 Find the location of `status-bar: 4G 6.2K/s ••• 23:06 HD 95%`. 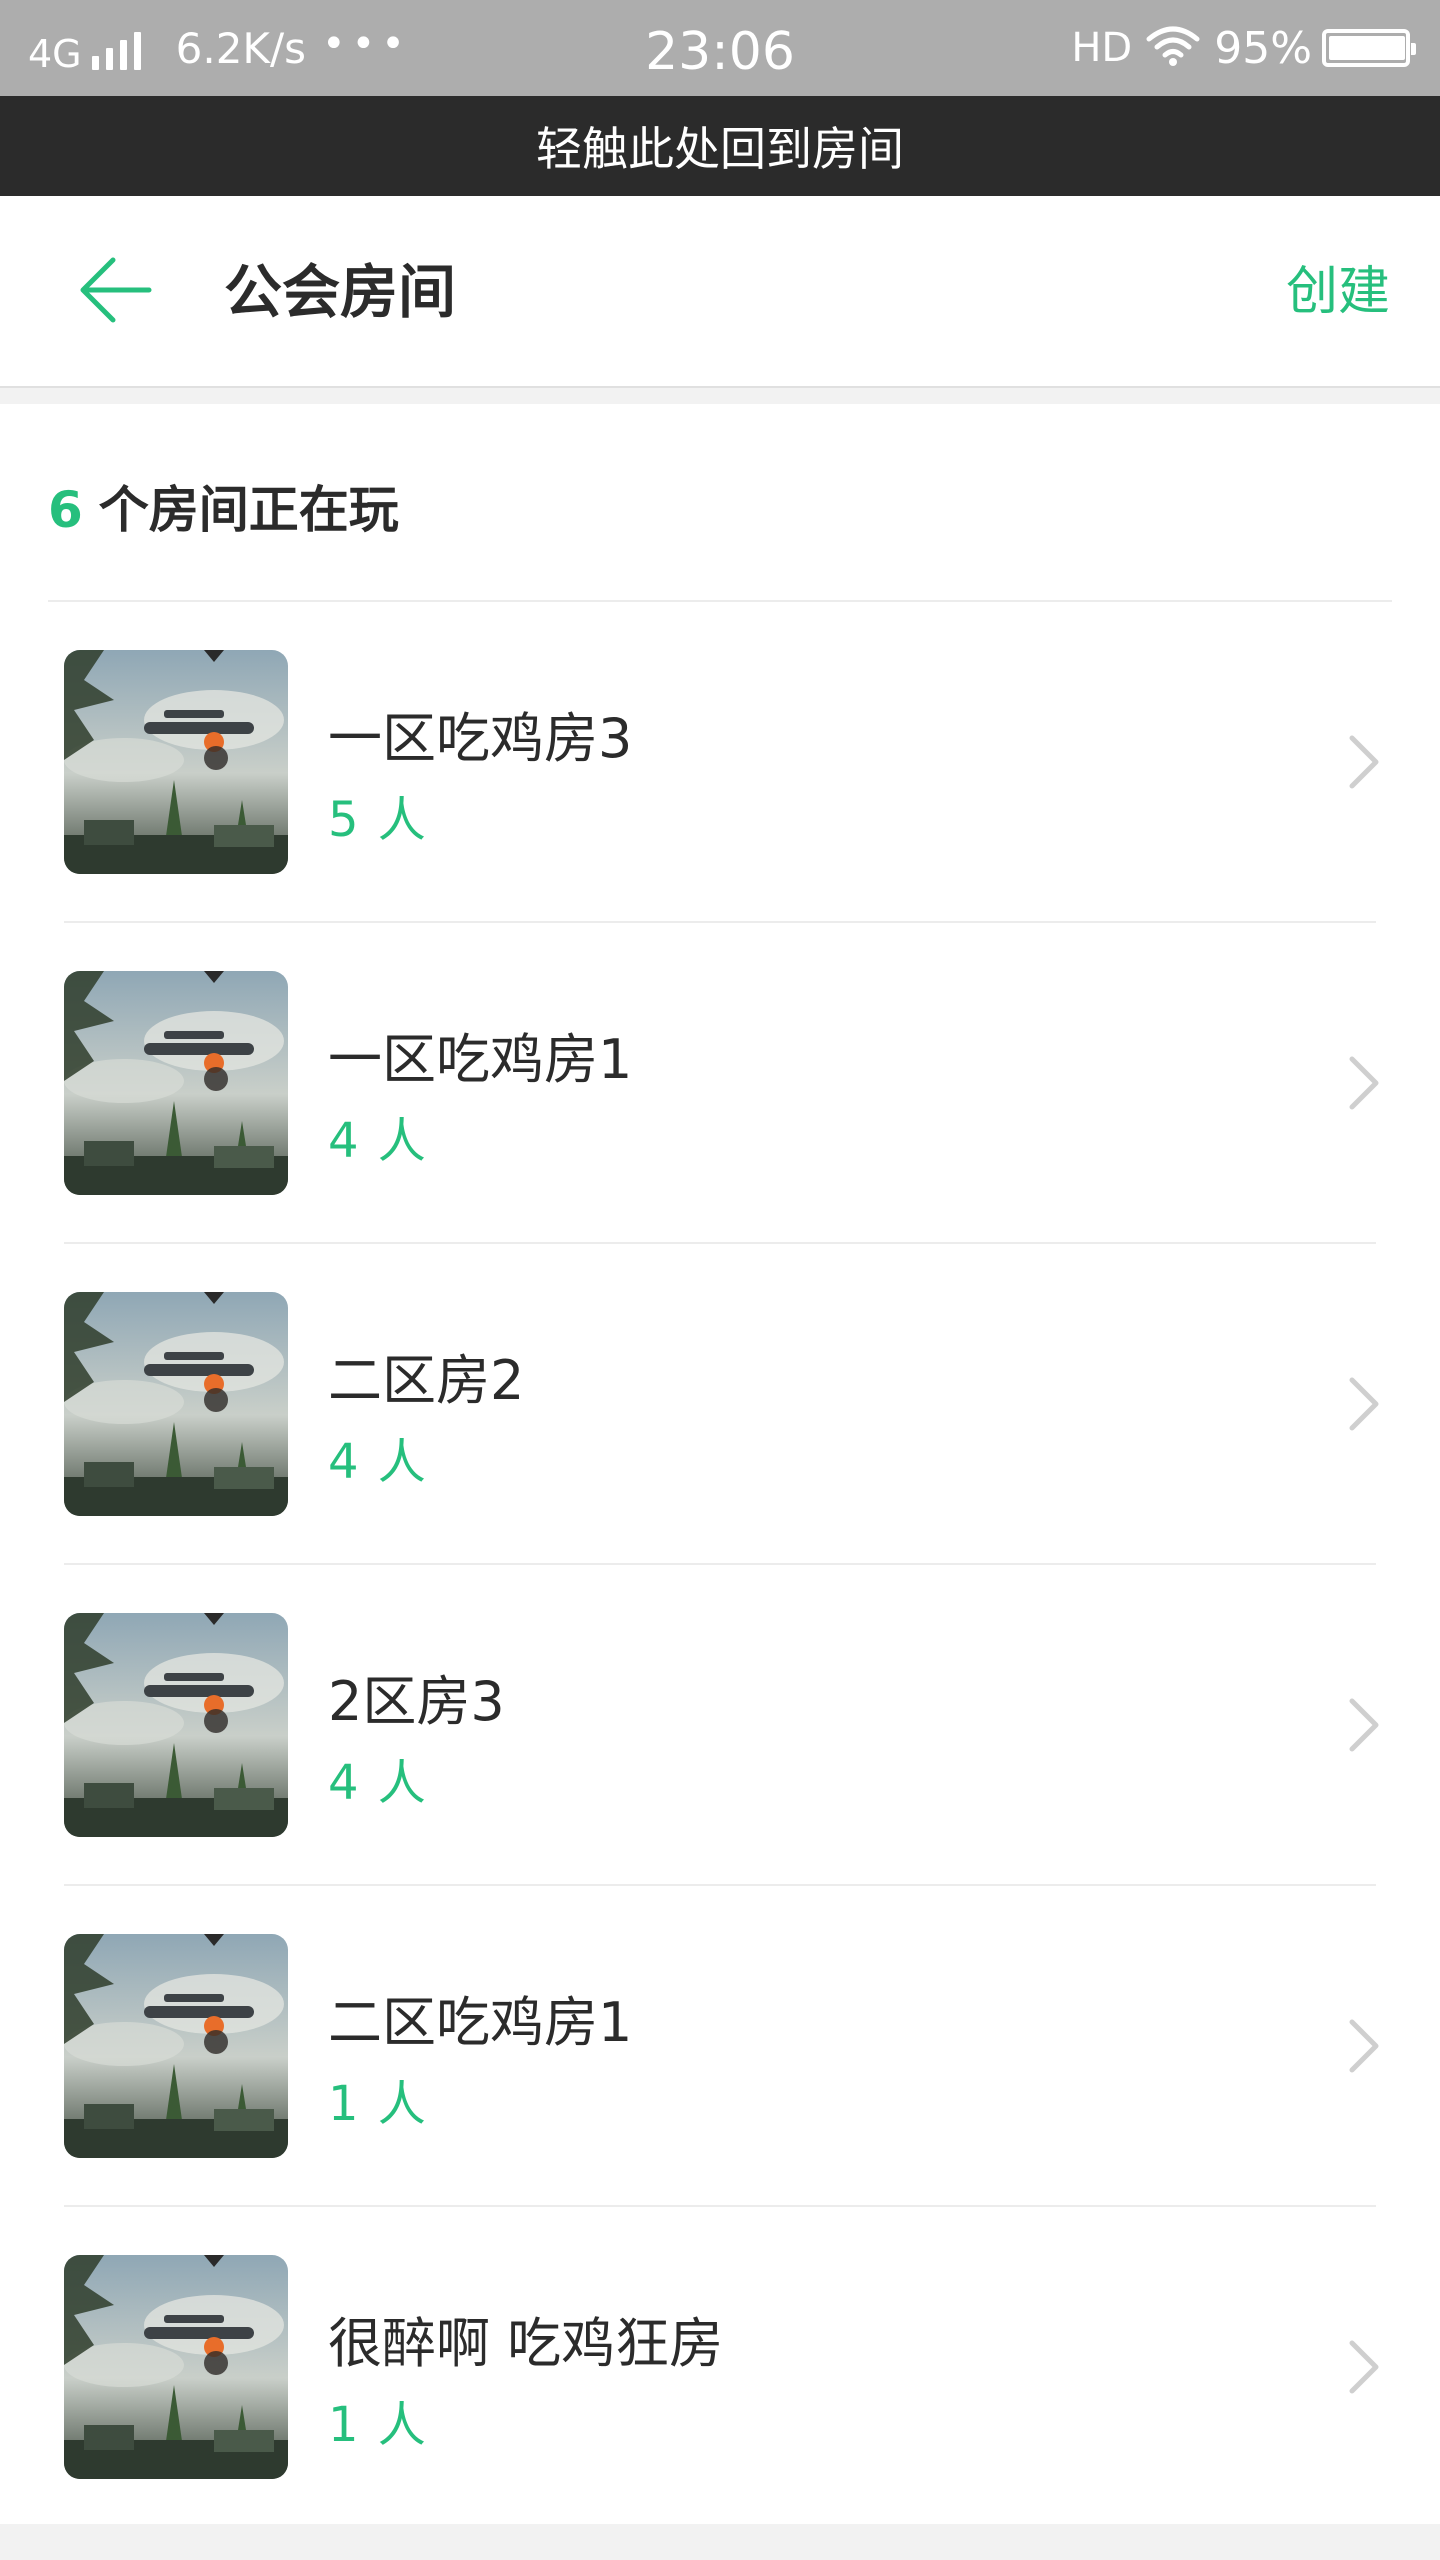

status-bar: 4G 6.2K/s ••• 23:06 HD 95% is located at coordinates (720, 48).